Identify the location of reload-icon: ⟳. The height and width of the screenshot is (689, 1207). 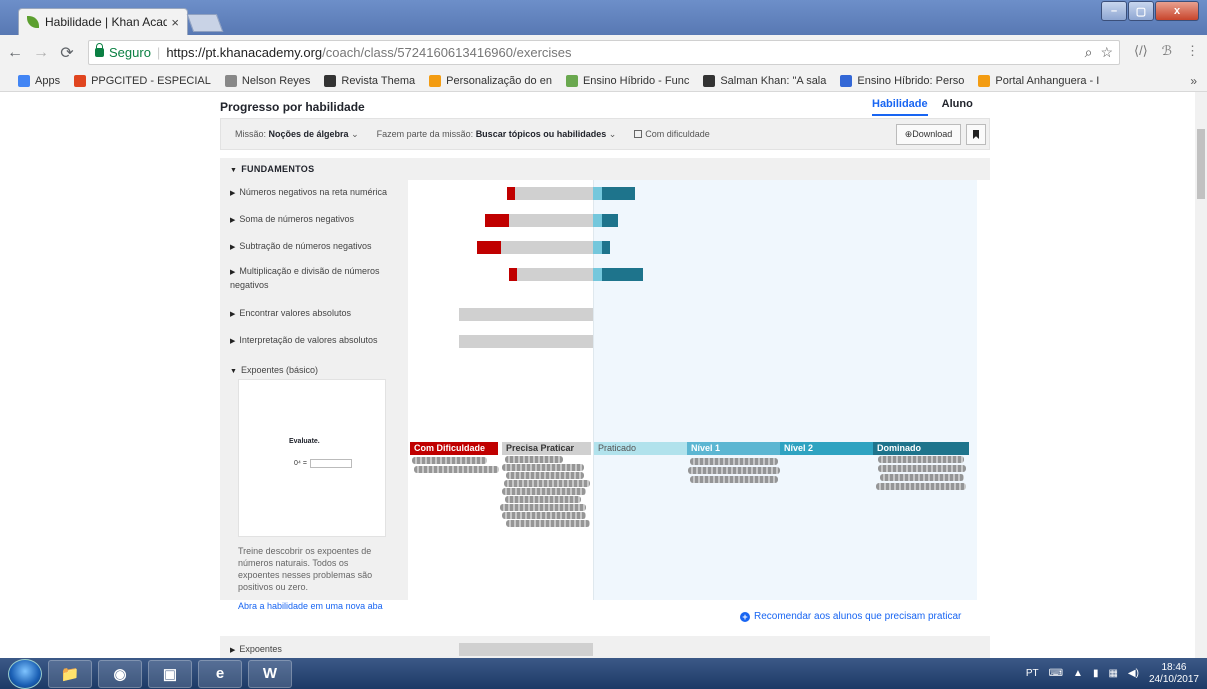
(67, 53).